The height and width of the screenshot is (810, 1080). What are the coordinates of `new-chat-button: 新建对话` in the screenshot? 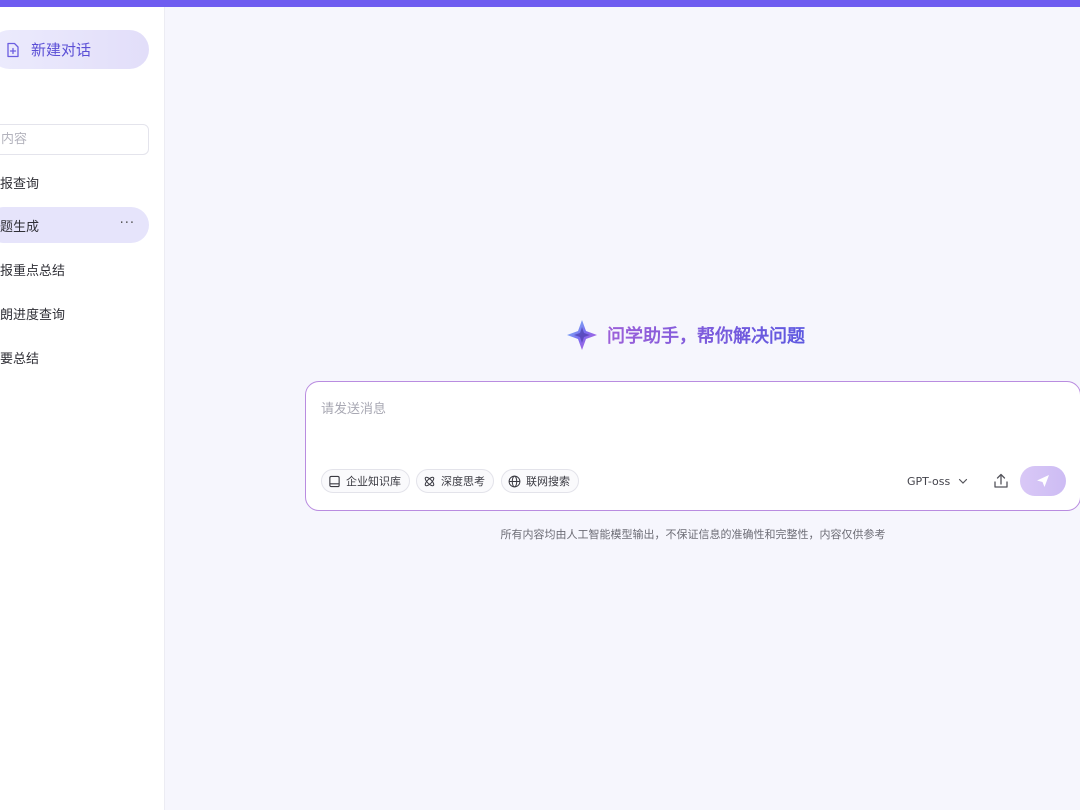 It's located at (74, 49).